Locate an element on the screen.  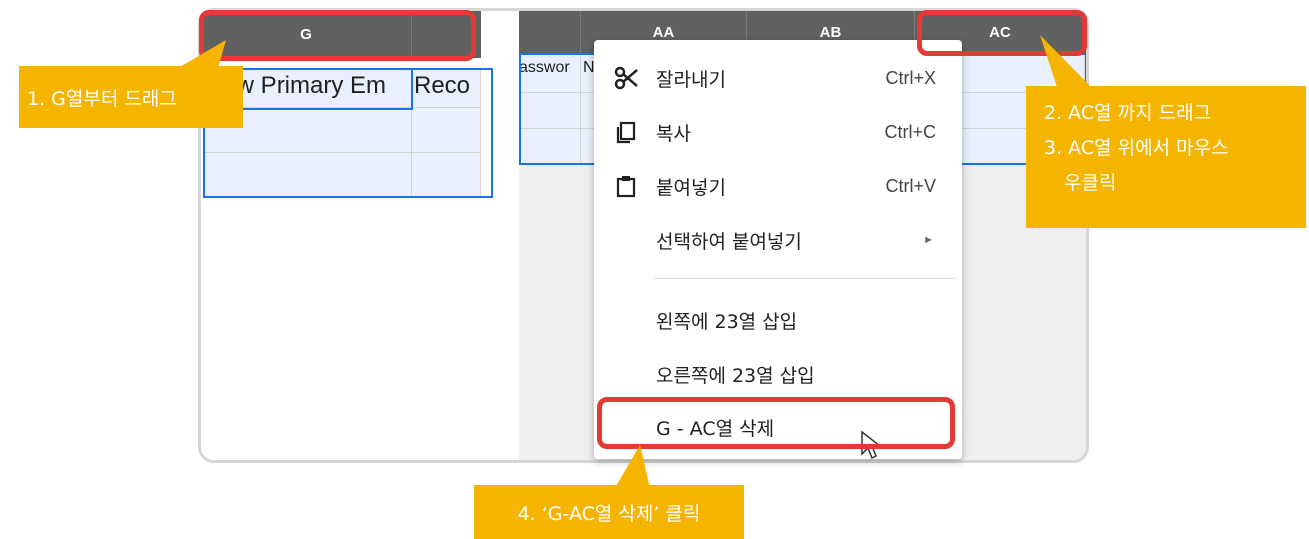
callout-step-4-text: 4. ‘G-AC열 삭제’ 클릭 is located at coordinates (609, 513).